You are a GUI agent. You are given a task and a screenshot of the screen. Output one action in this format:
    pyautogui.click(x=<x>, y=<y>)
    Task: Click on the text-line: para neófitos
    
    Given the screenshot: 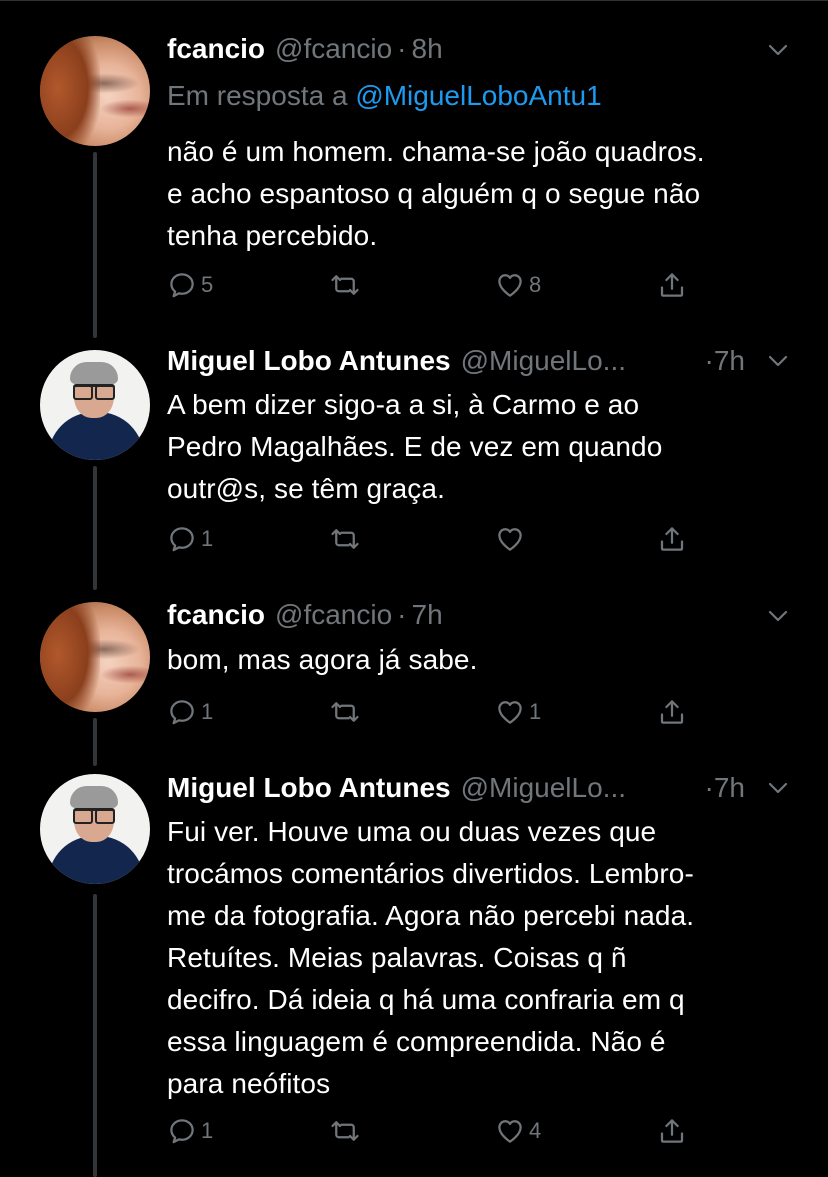 What is the action you would take?
    pyautogui.click(x=249, y=1083)
    